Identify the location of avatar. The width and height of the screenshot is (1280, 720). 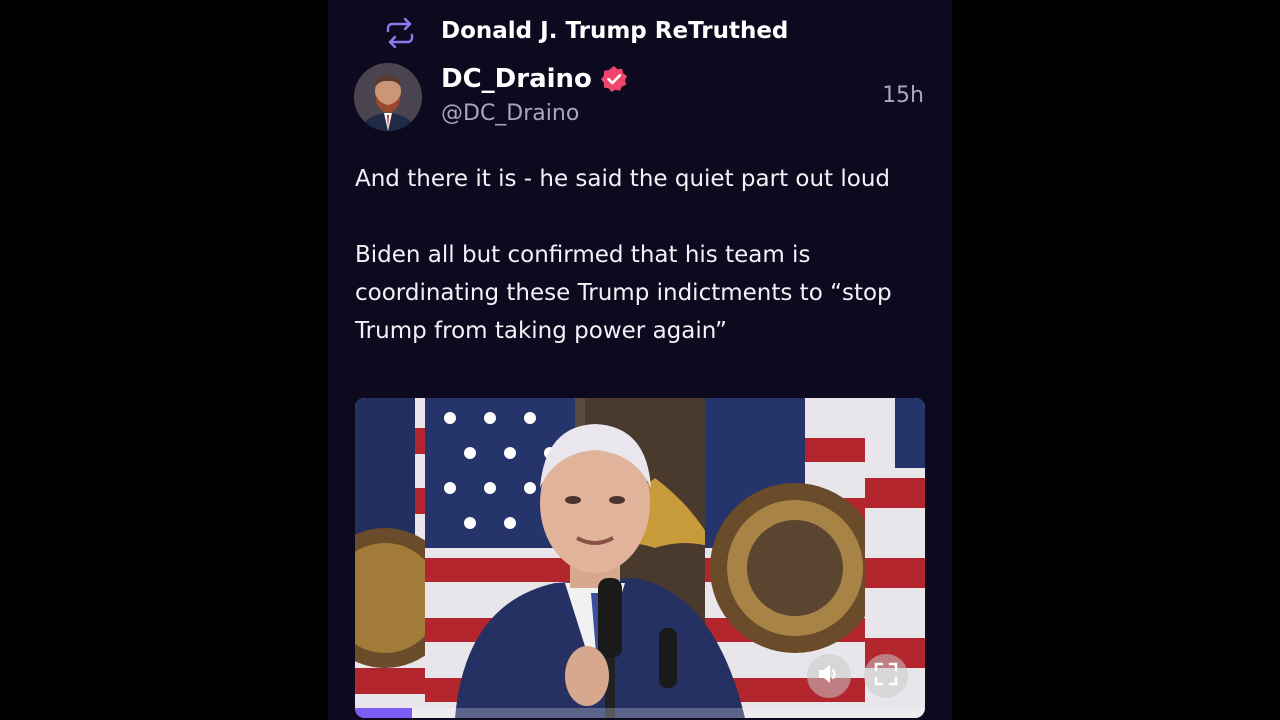
(388, 97).